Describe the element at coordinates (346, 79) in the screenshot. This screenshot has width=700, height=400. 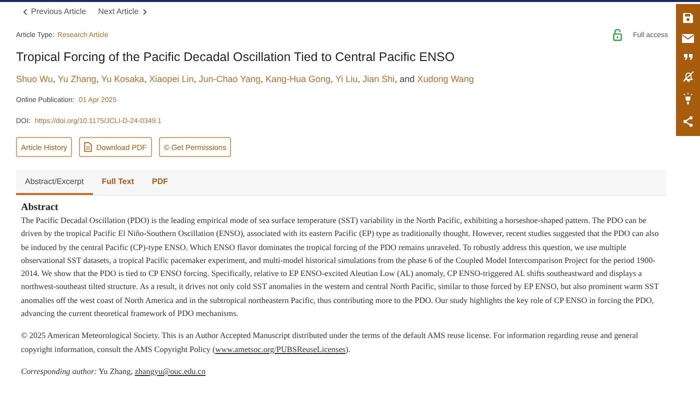
I see `author-link: Yi Liu` at that location.